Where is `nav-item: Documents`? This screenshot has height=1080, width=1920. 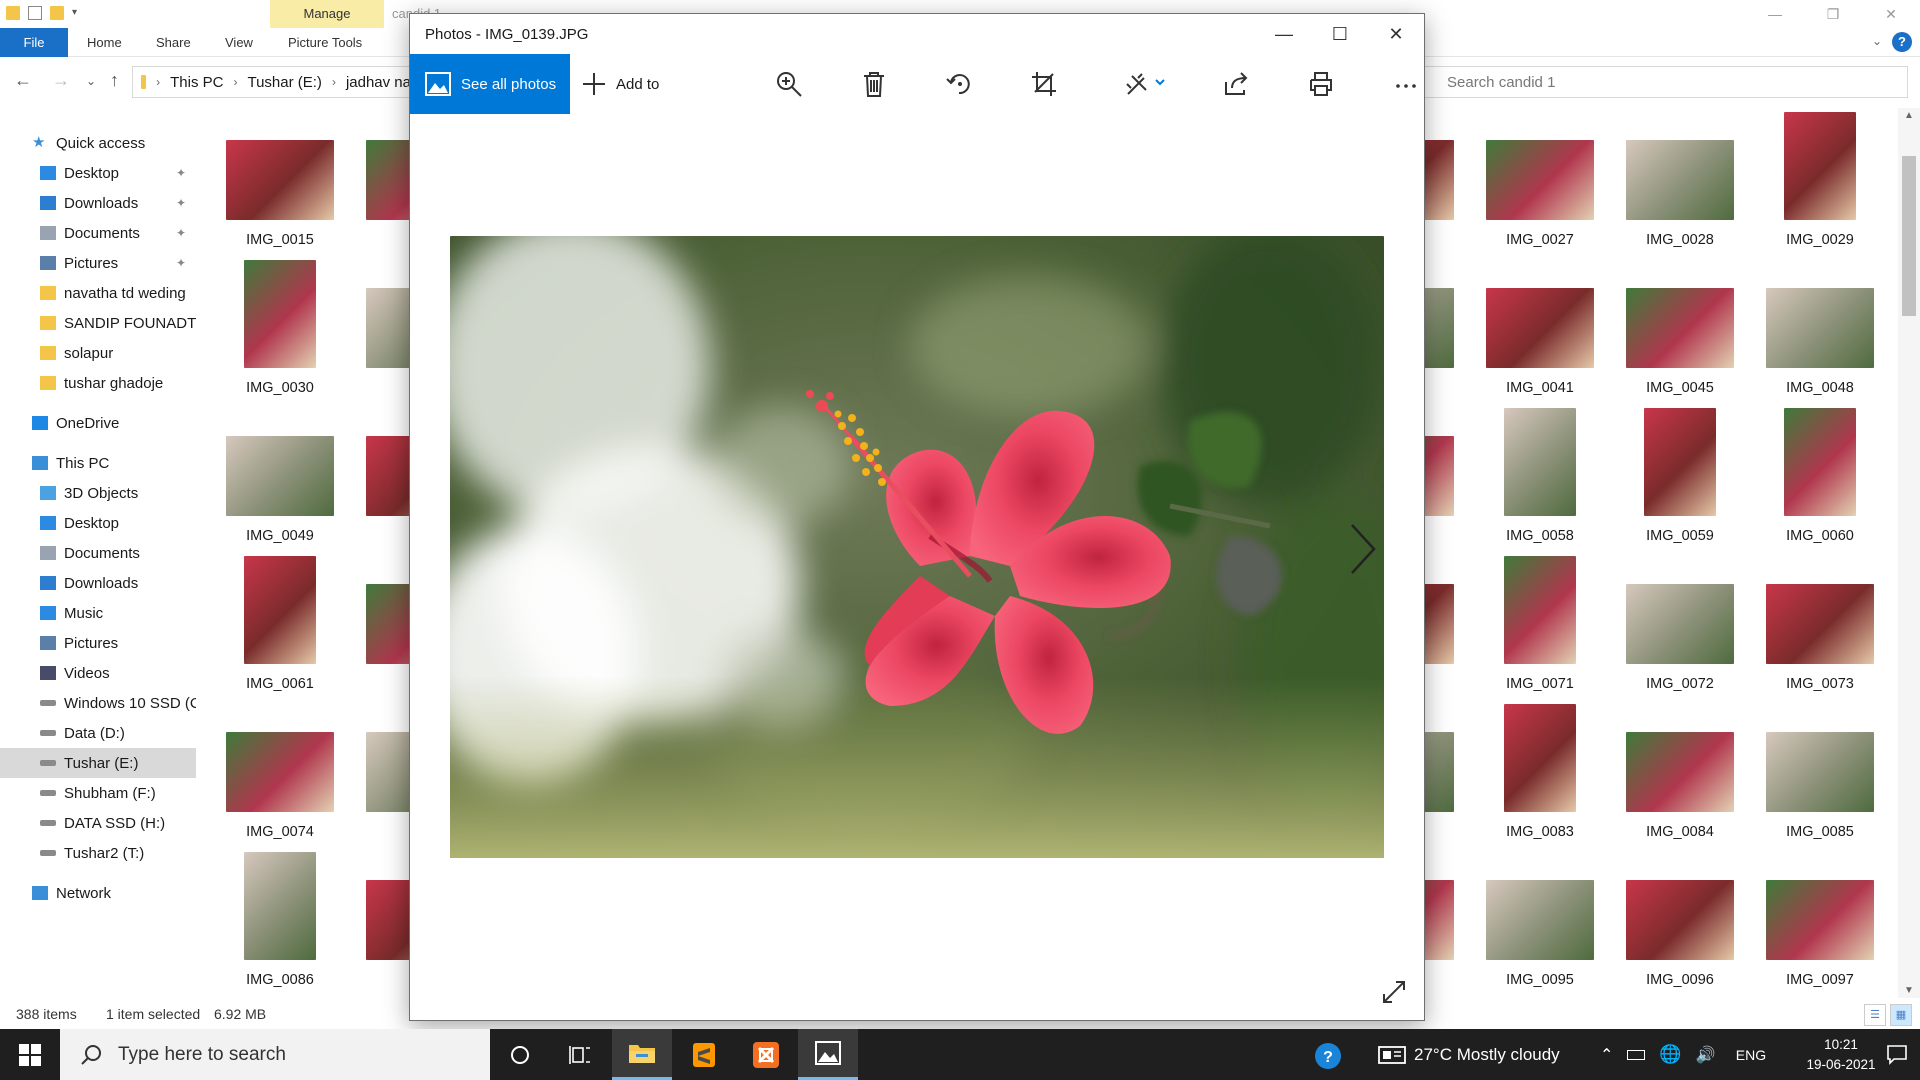
nav-item: Documents is located at coordinates (98, 553).